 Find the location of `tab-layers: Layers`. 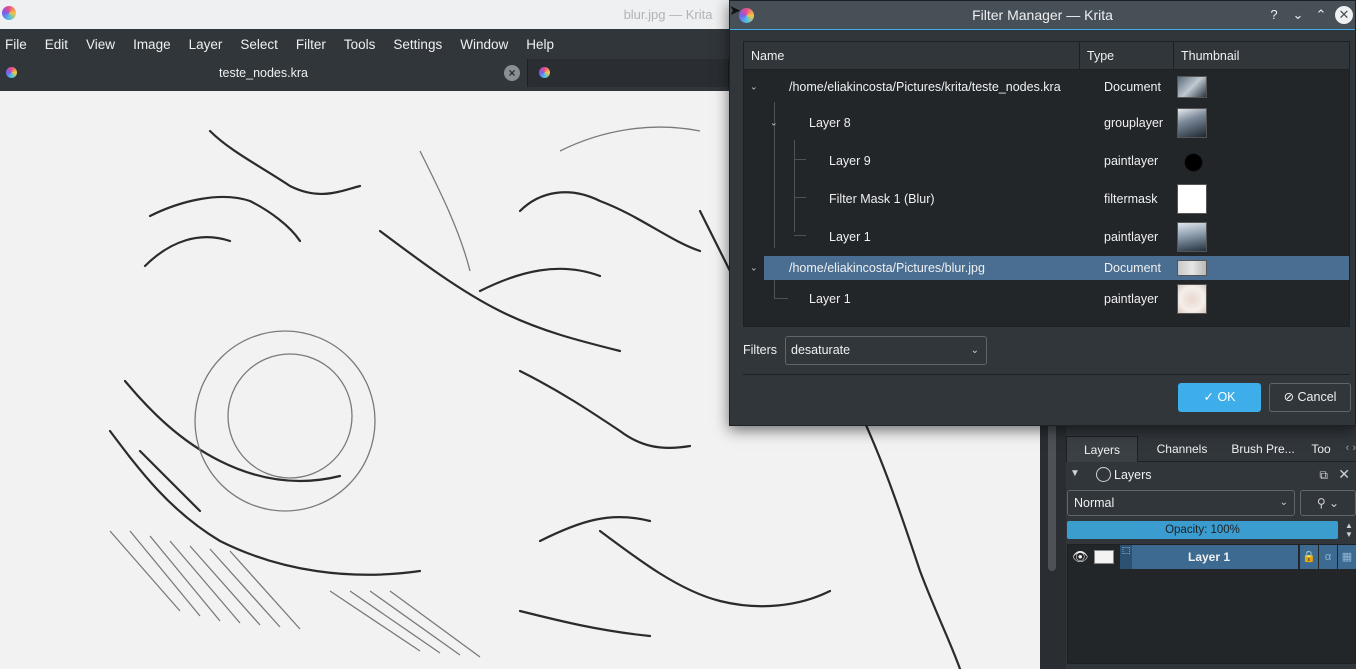

tab-layers: Layers is located at coordinates (1102, 449).